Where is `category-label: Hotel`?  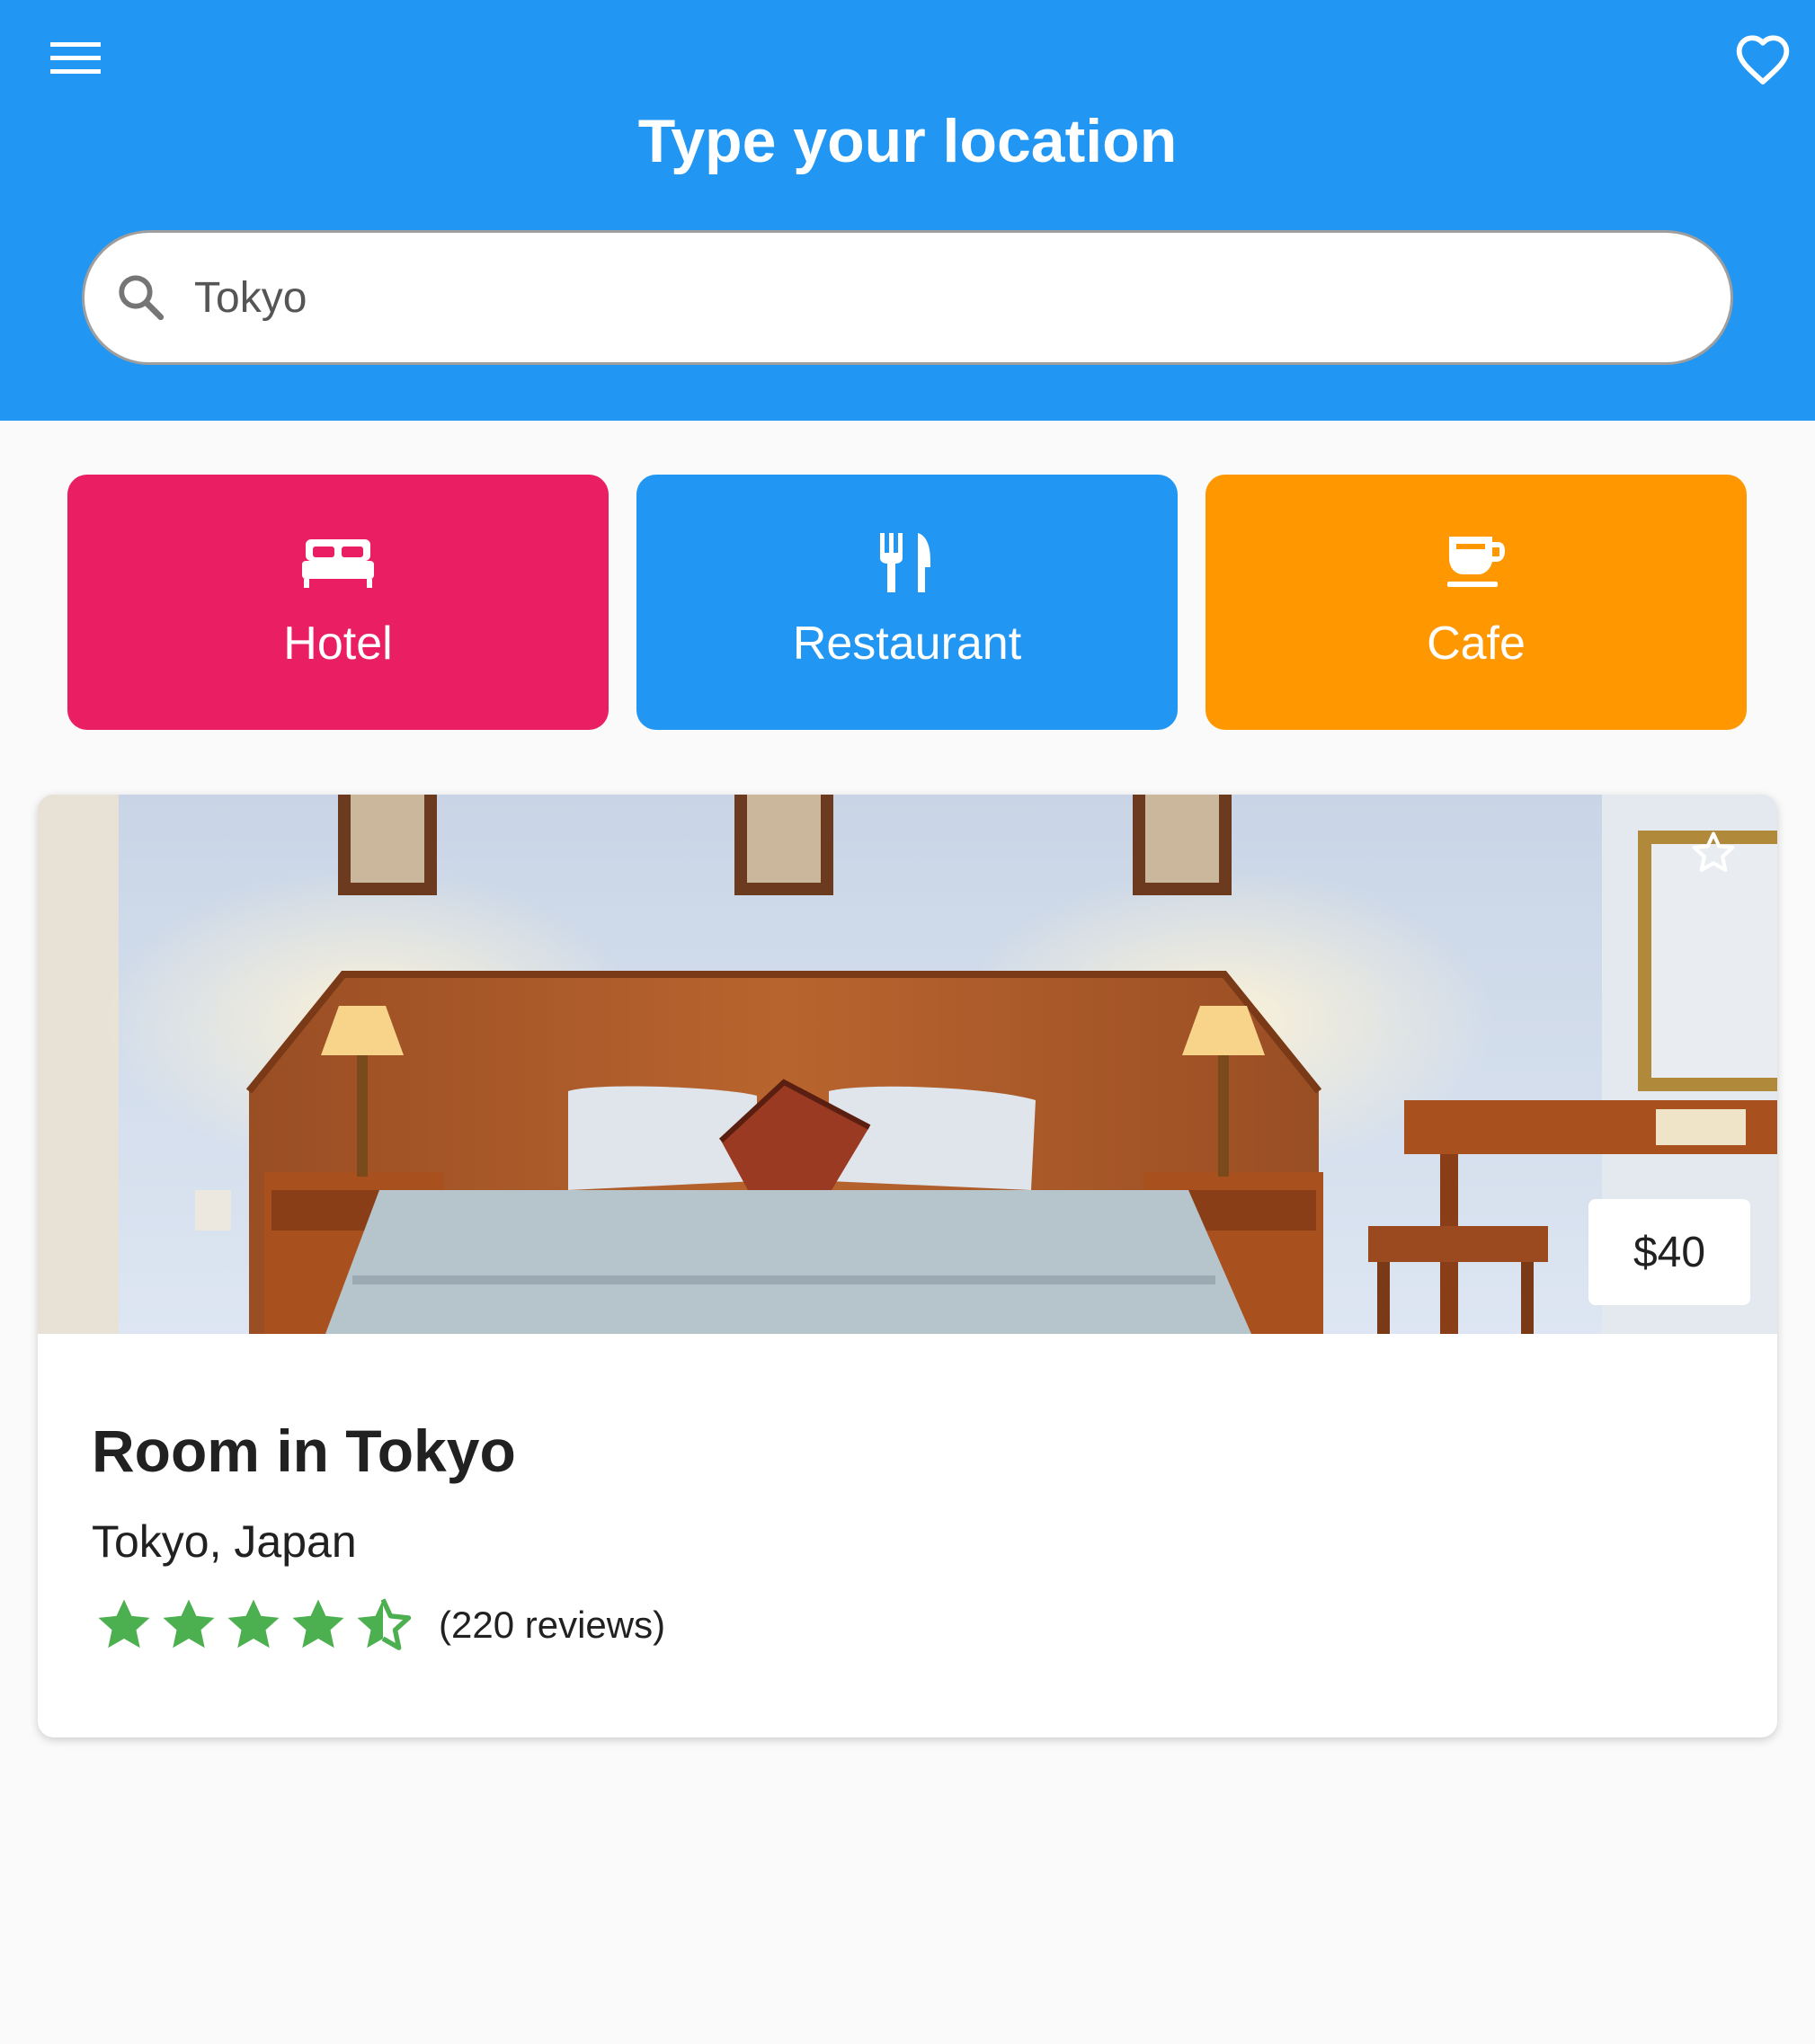 category-label: Hotel is located at coordinates (338, 644).